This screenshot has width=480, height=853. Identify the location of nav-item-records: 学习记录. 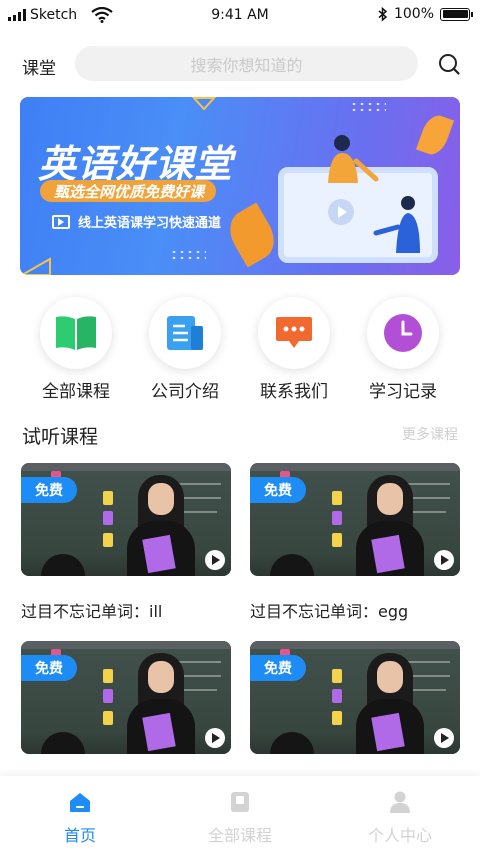
(403, 349).